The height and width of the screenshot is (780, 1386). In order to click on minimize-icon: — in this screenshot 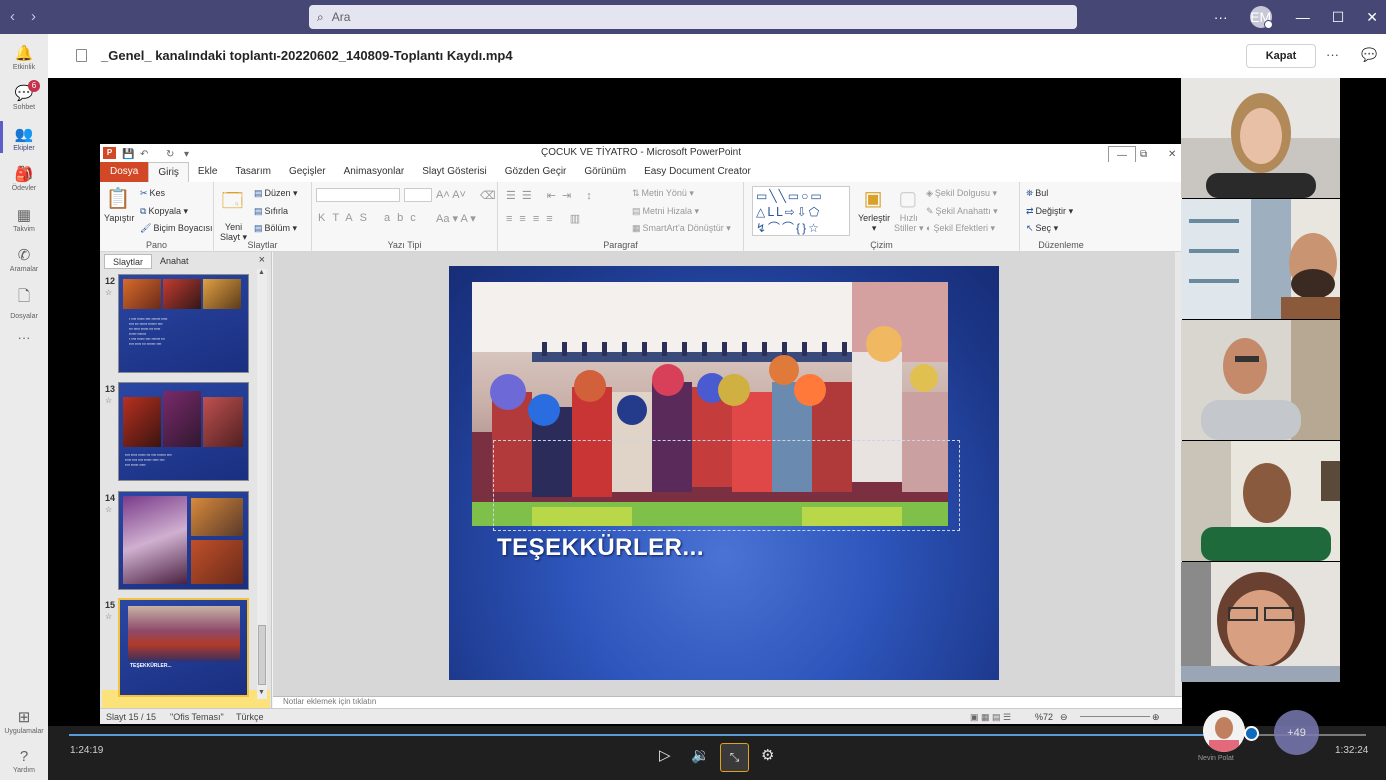, I will do `click(1303, 17)`.